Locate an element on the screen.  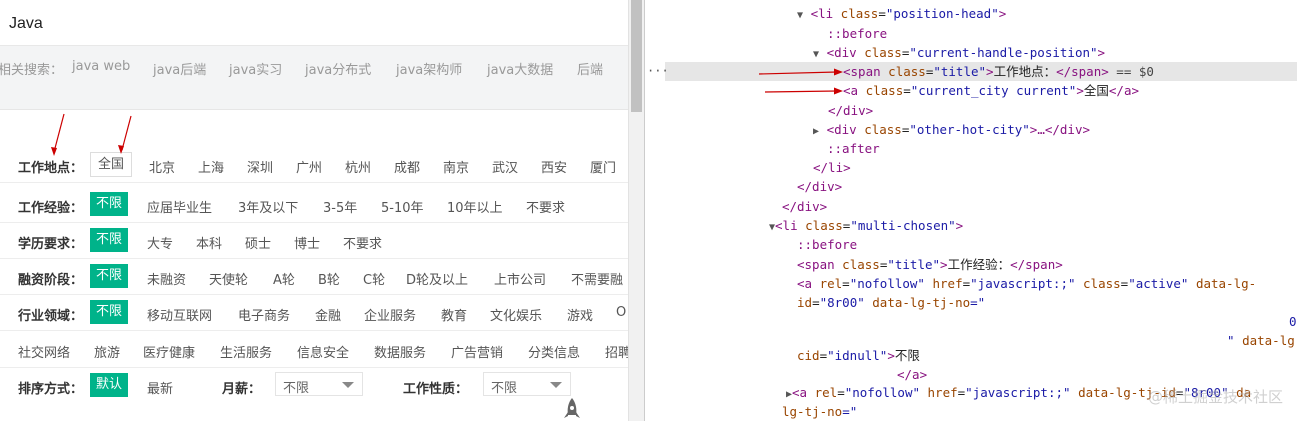
location-option: 武汉 is located at coordinates (505, 166).